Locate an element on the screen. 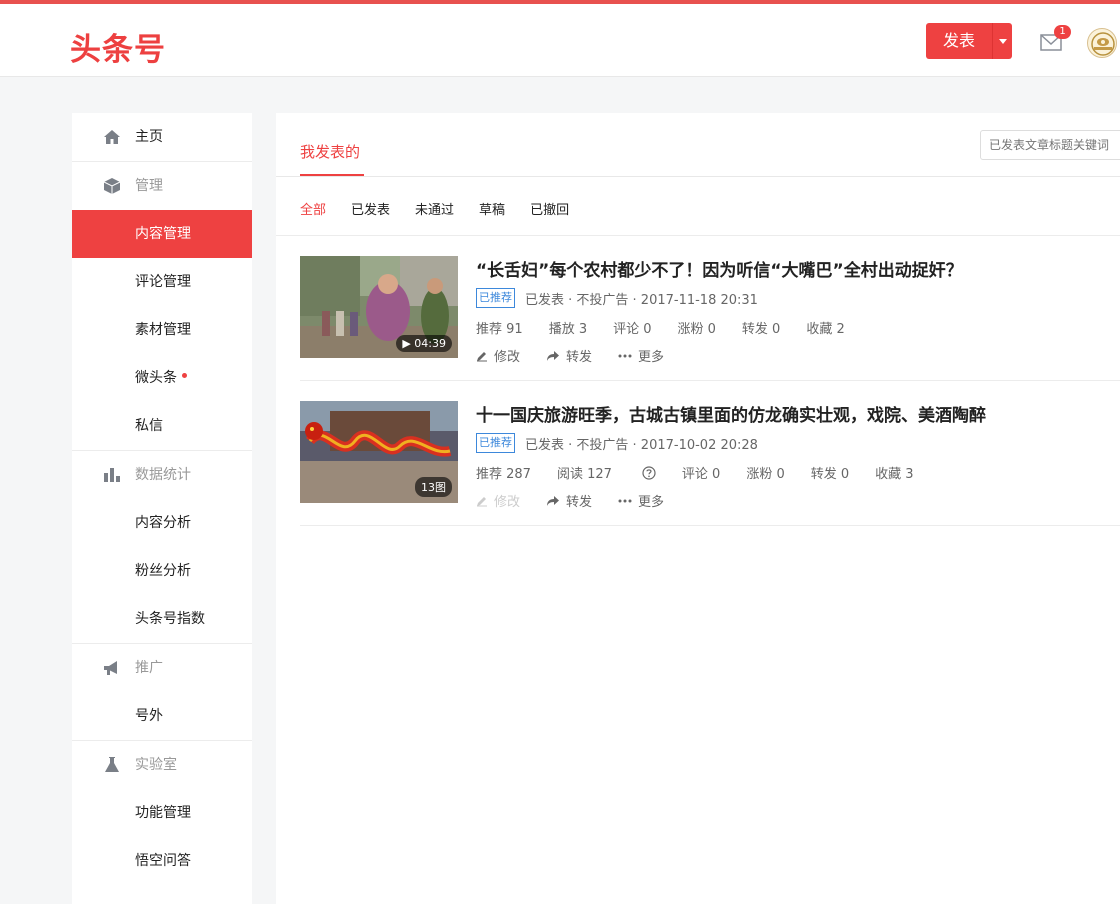 The height and width of the screenshot is (904, 1120). sidebar-item-label: 推广 is located at coordinates (149, 668).